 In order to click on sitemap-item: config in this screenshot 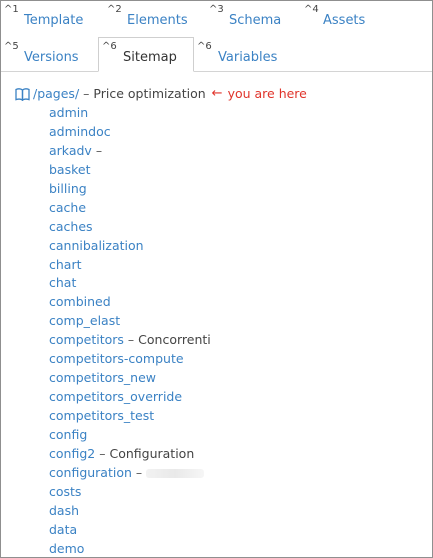, I will do `click(223, 435)`.